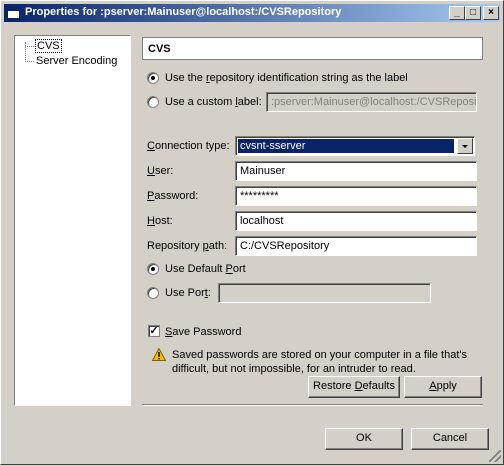 Image resolution: width=504 pixels, height=465 pixels. Describe the element at coordinates (356, 246) in the screenshot. I see `repository-path-field: C:/CVSRepository` at that location.